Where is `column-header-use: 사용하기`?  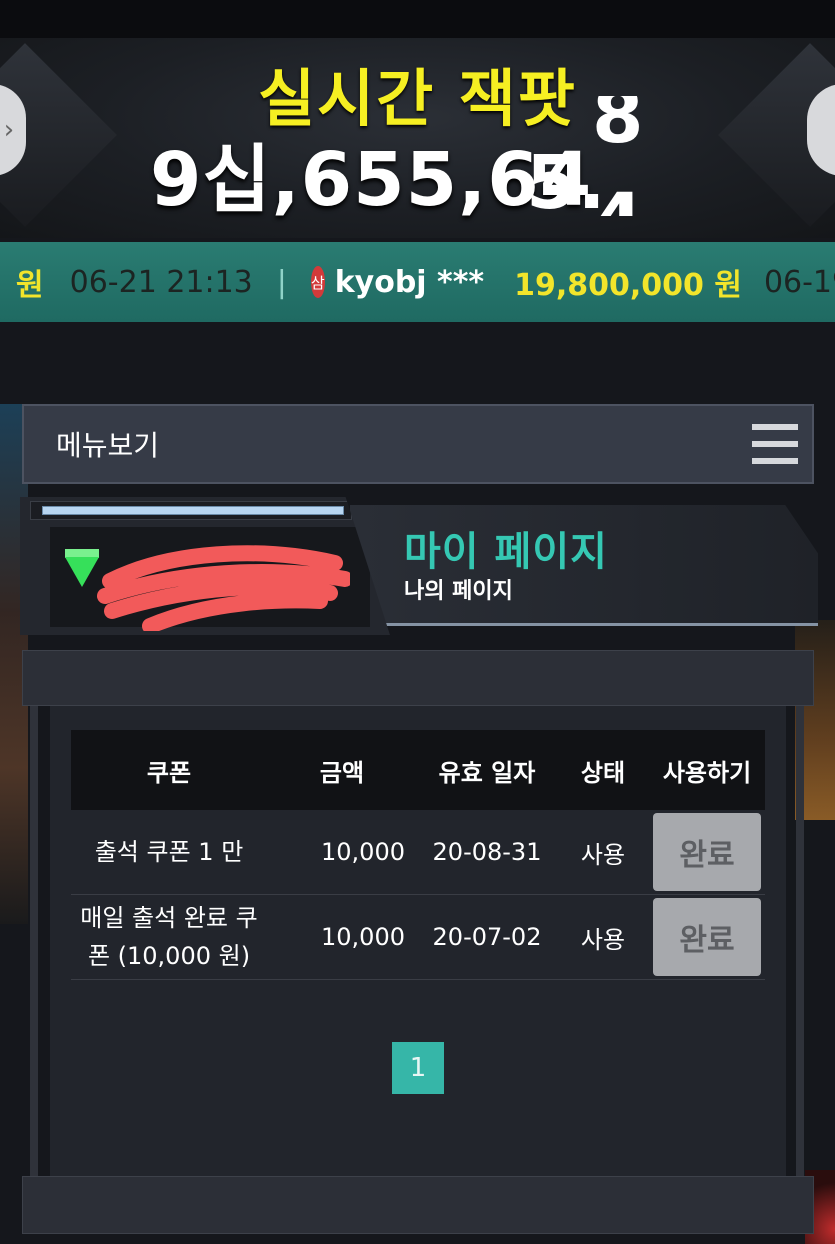
column-header-use: 사용하기 is located at coordinates (707, 770).